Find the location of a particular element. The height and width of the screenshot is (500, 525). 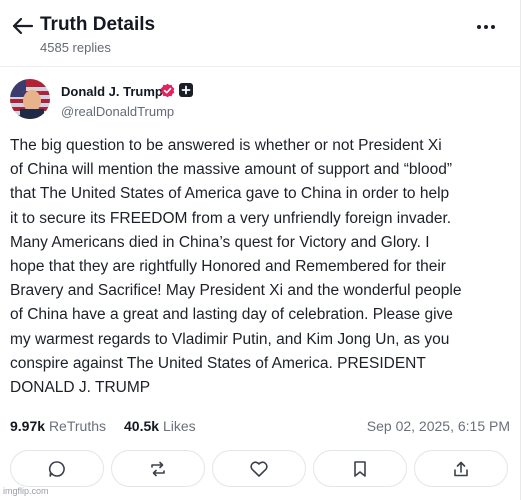

action-bar is located at coordinates (260, 470).